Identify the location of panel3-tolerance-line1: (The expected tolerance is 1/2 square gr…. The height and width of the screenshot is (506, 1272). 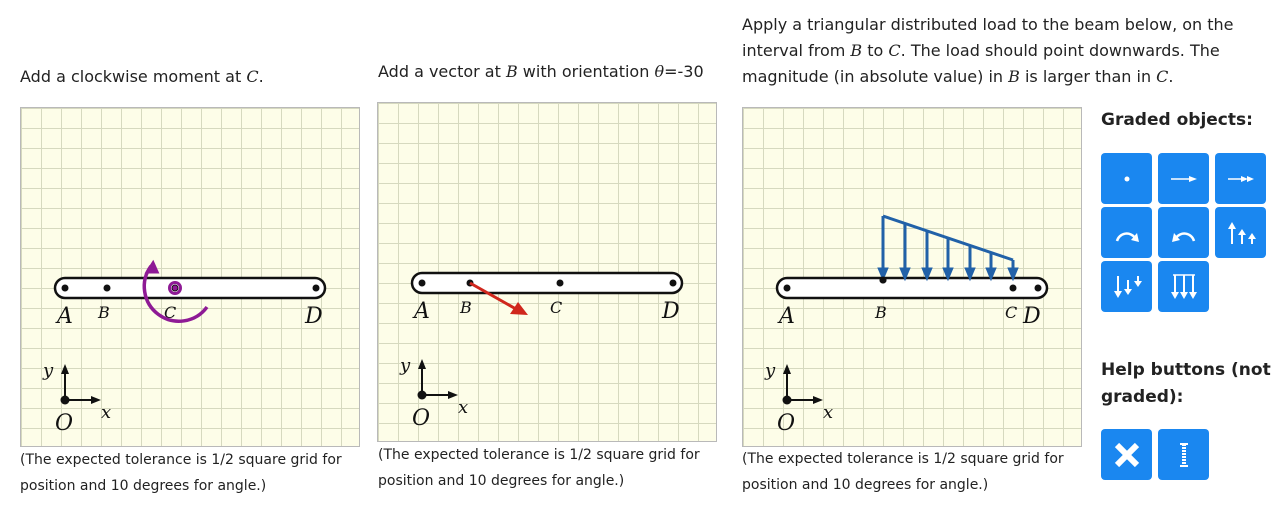
(903, 459).